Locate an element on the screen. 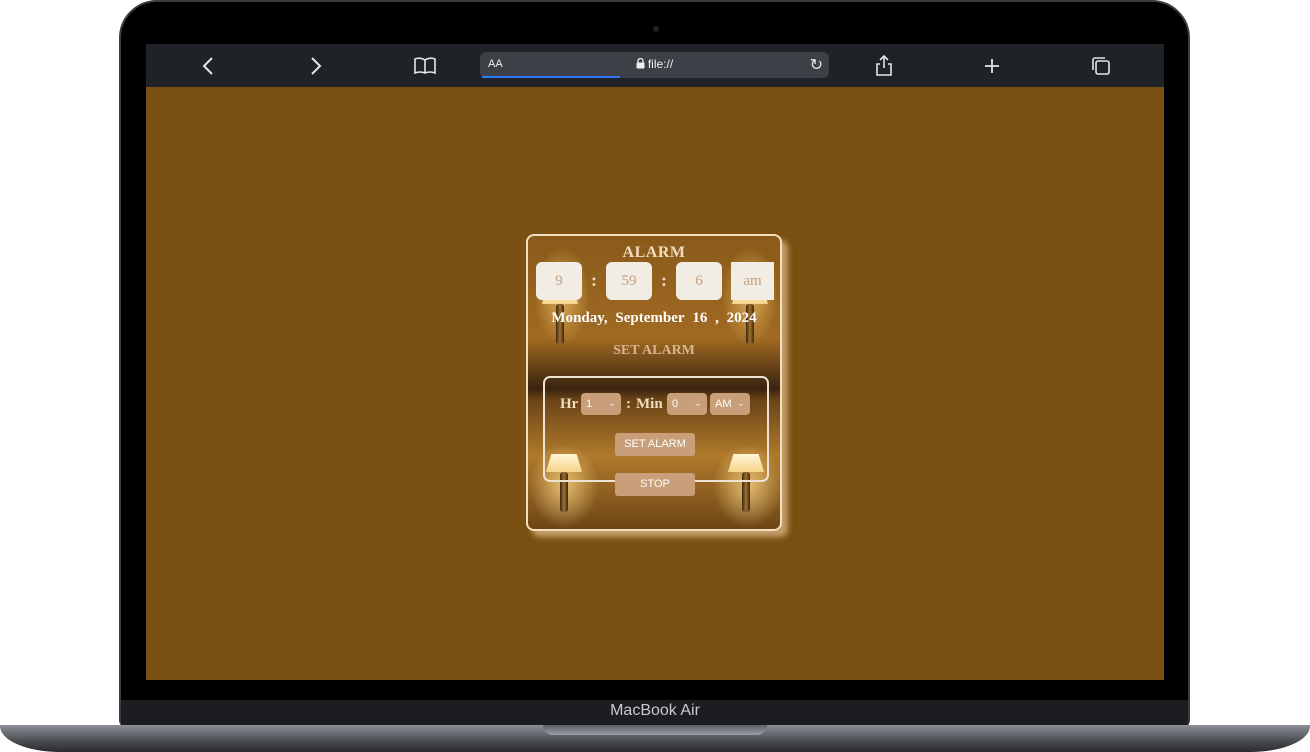 Image resolution: width=1310 pixels, height=752 pixels. set-alarm-form: Hr 1 ⌄ : Min 0 ⌄ AM ⌄ is located at coordinates (656, 429).